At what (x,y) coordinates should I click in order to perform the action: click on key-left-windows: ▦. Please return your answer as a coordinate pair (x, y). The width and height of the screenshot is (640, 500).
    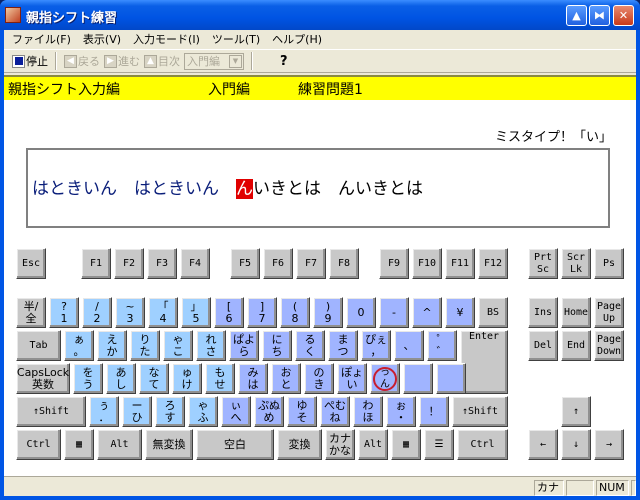
    Looking at the image, I should click on (79, 444).